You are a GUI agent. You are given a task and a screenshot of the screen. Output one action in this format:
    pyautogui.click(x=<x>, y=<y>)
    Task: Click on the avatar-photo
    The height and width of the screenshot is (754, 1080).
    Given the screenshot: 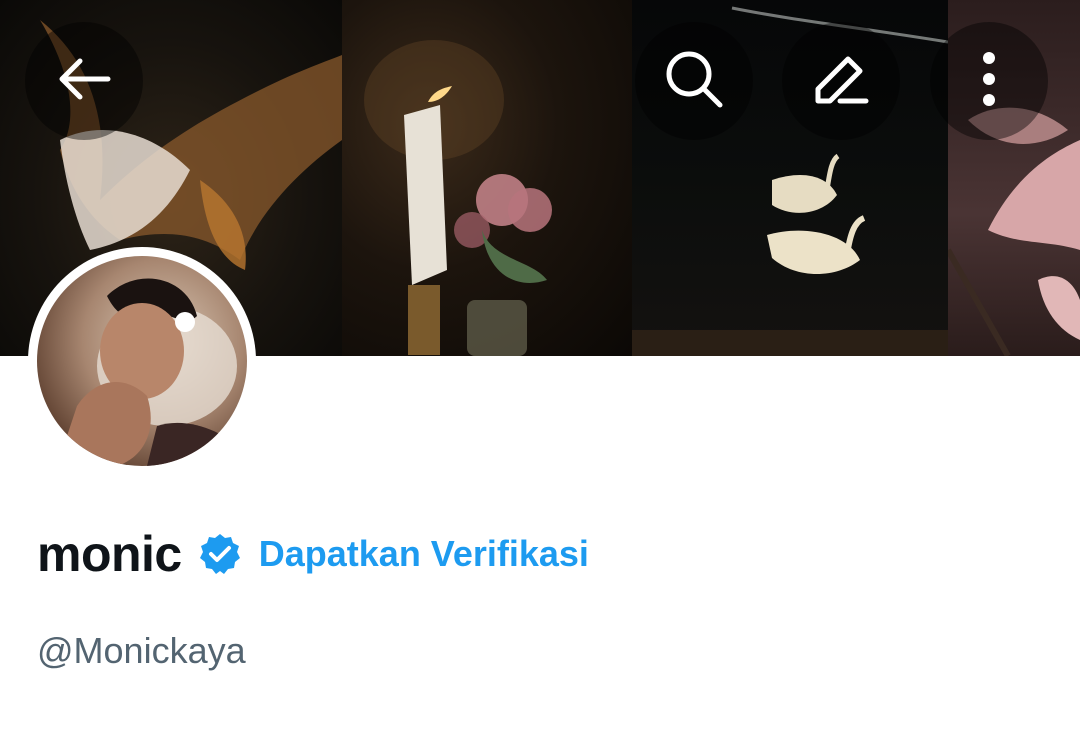 What is the action you would take?
    pyautogui.click(x=142, y=361)
    